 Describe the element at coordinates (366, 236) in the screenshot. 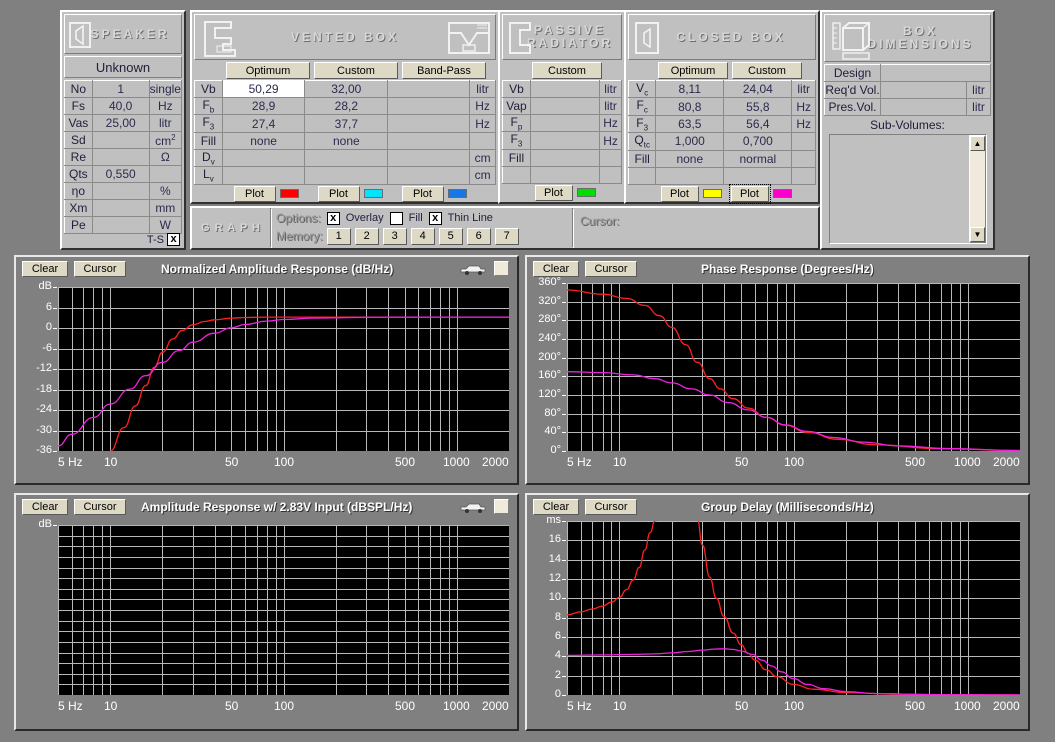

I see `memory-button-2: 2` at that location.